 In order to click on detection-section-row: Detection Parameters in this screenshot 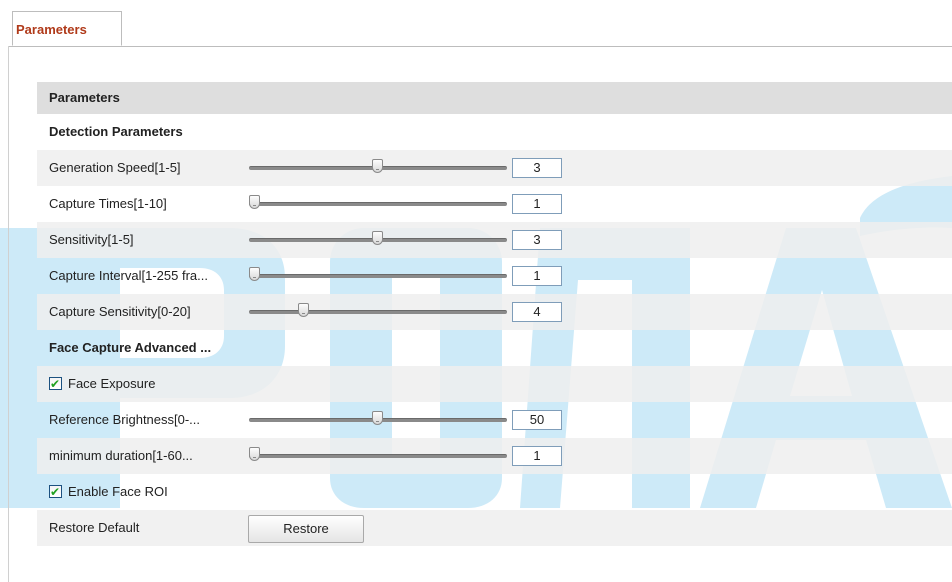, I will do `click(494, 132)`.